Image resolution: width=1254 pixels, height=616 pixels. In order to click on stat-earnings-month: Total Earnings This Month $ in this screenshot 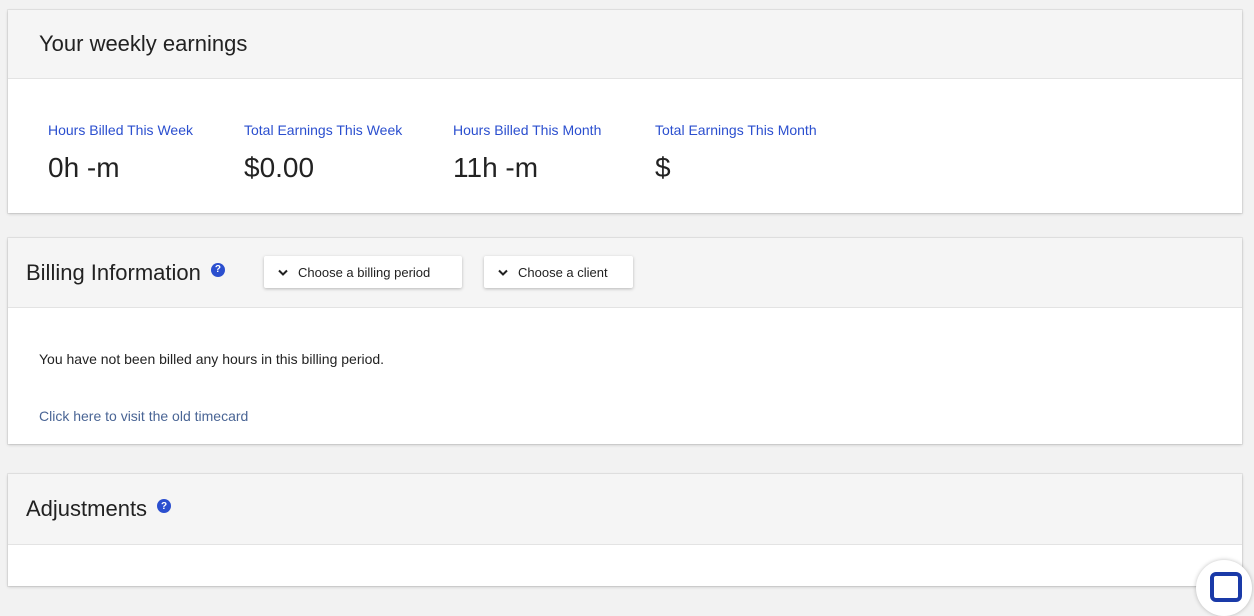, I will do `click(736, 153)`.